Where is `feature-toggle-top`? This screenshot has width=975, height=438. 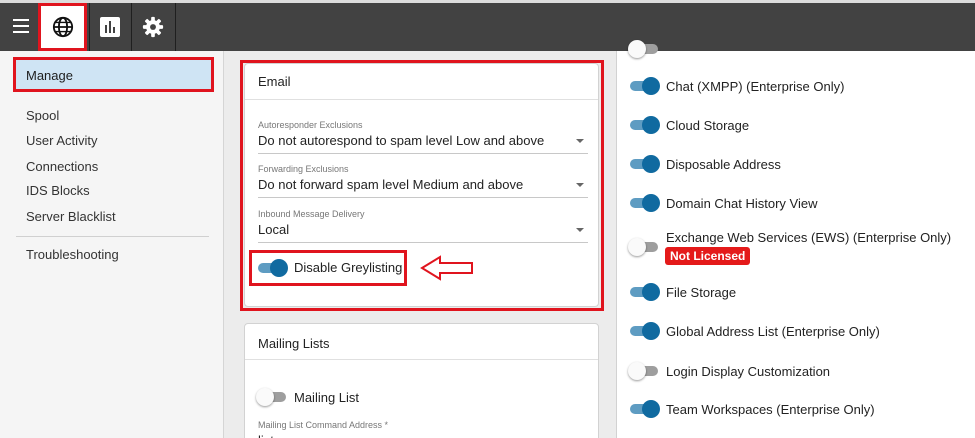
feature-toggle-top is located at coordinates (644, 49).